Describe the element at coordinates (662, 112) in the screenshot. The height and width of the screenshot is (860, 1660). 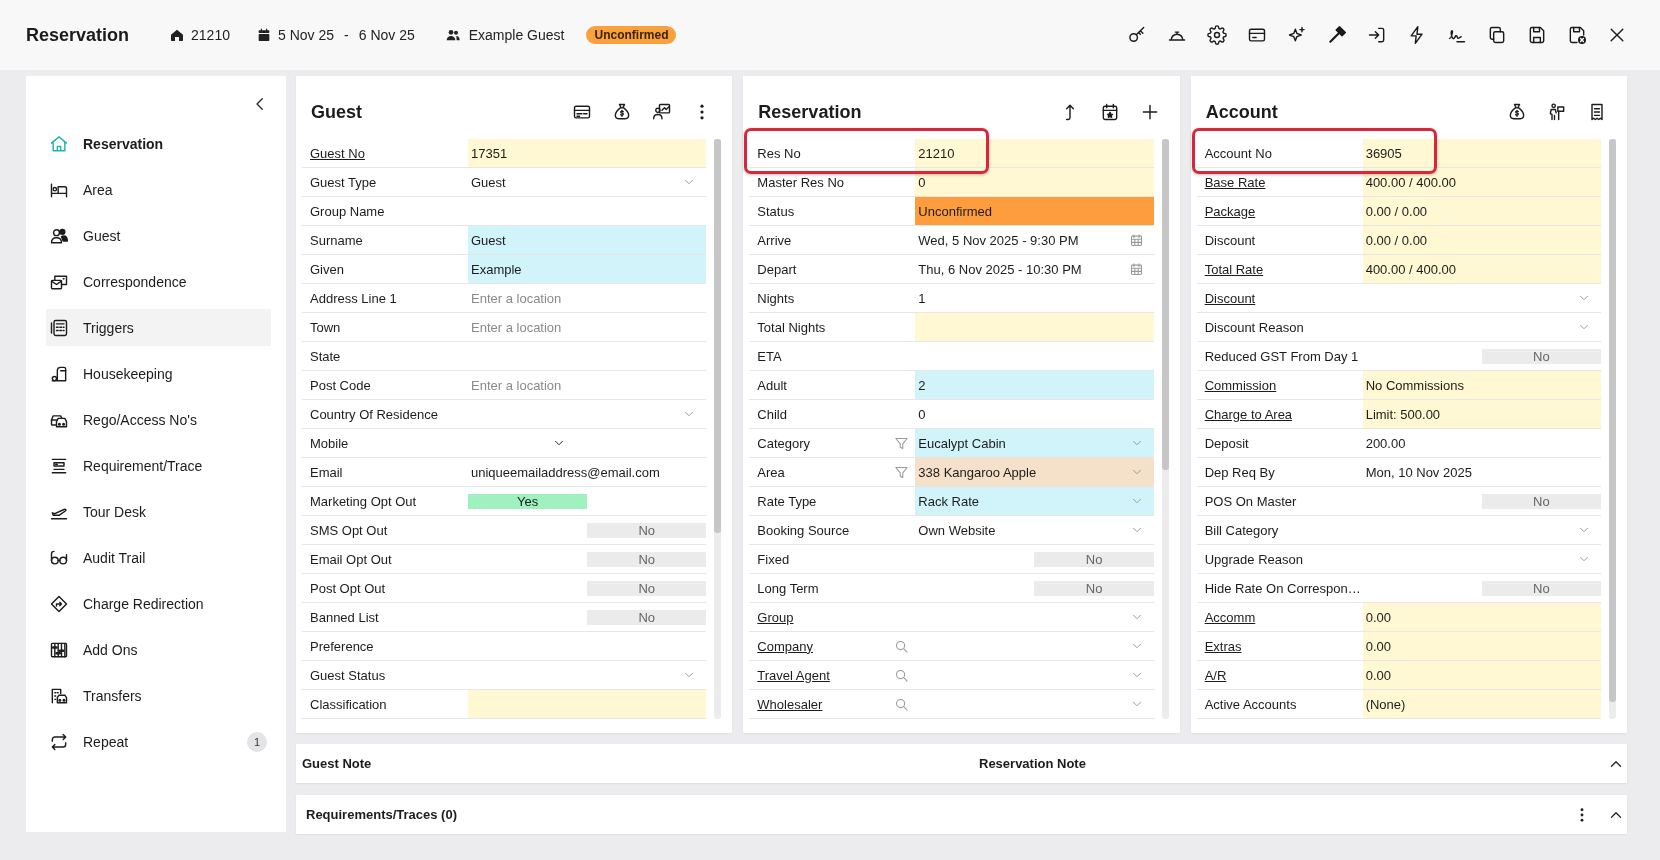
I see `presenter-chart-icon` at that location.